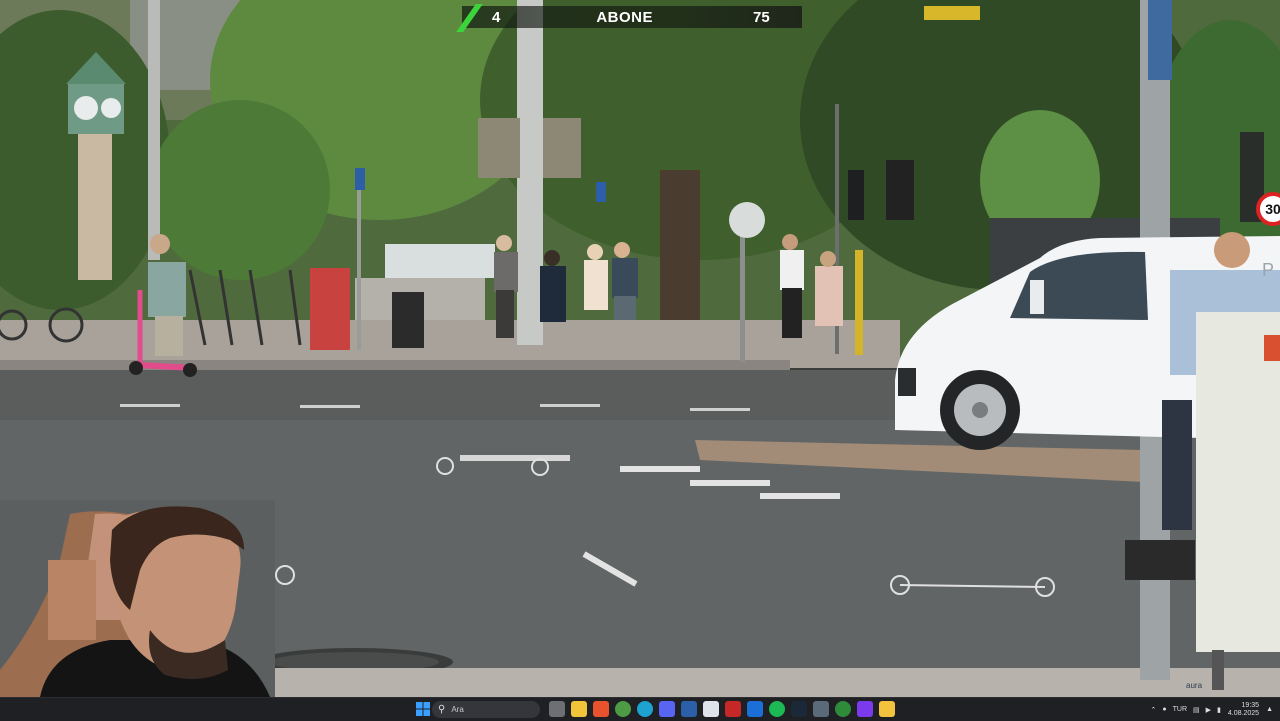 This screenshot has width=1280, height=721. I want to click on brave-browser-icon, so click(601, 709).